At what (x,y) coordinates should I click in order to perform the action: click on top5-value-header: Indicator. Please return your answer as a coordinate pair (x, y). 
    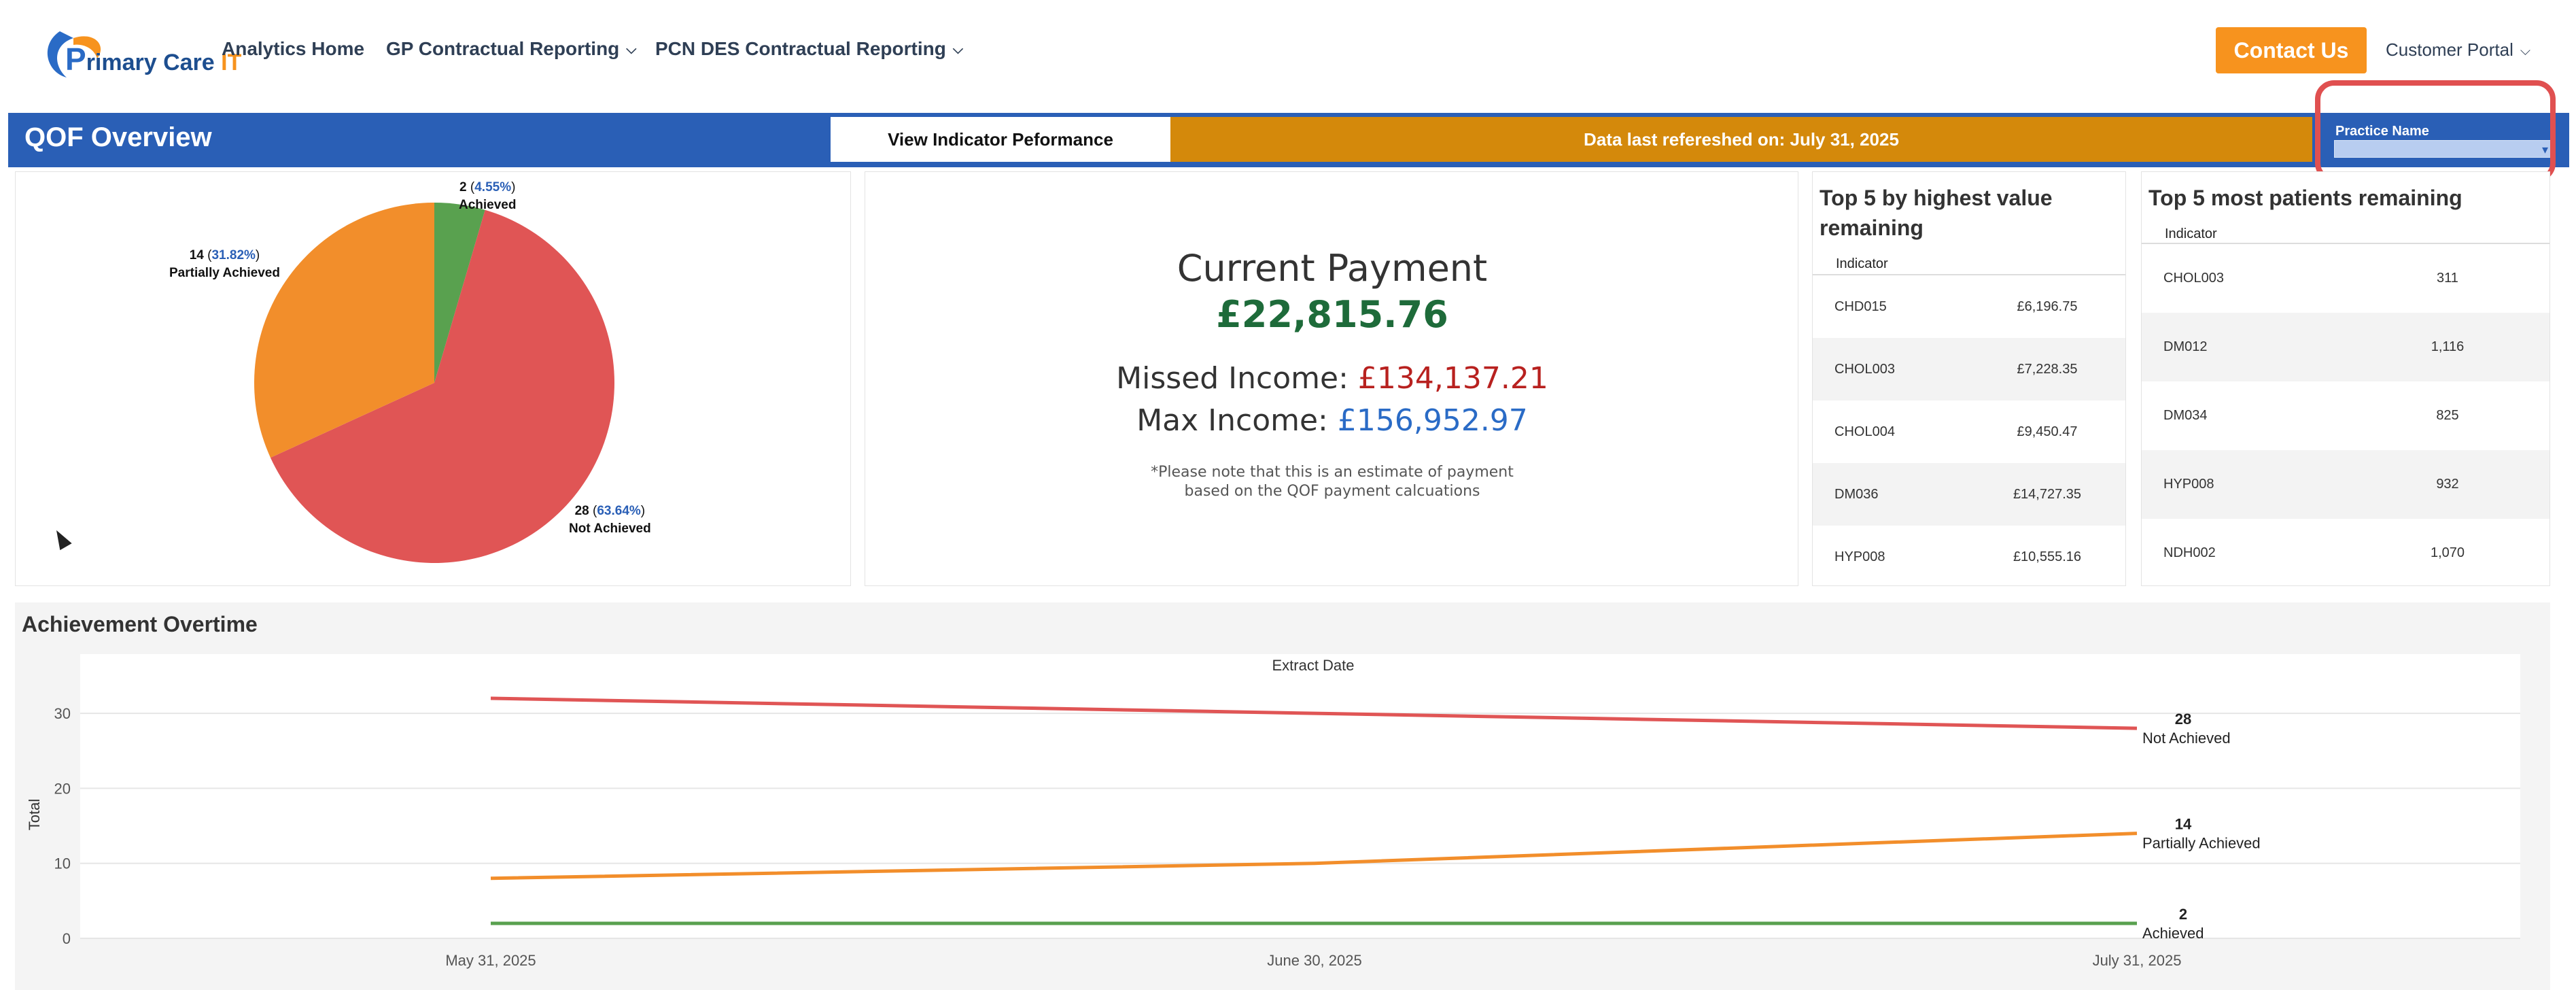
    Looking at the image, I should click on (1862, 263).